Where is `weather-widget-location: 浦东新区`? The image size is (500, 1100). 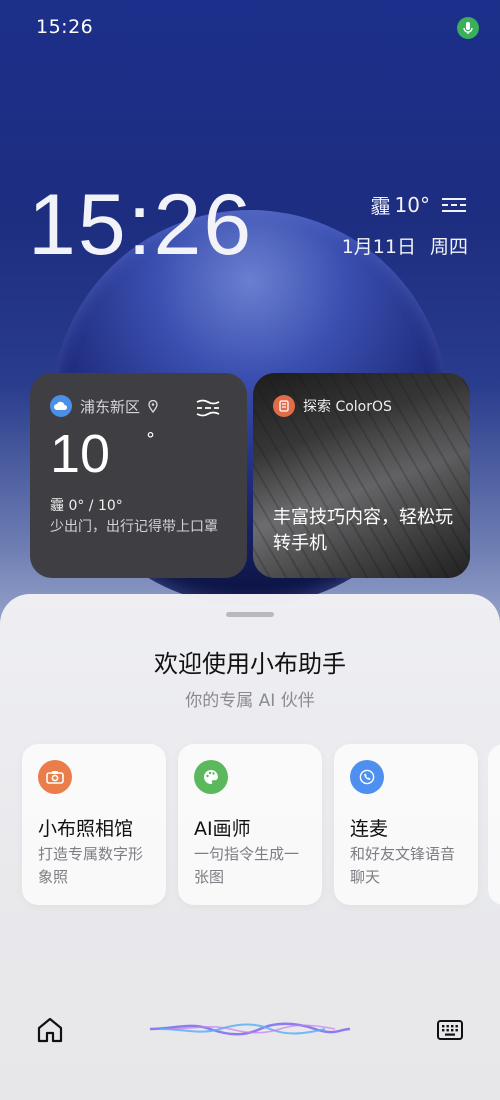 weather-widget-location: 浦东新区 is located at coordinates (104, 406).